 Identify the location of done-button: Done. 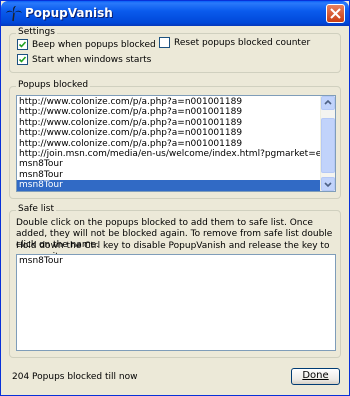
(315, 376).